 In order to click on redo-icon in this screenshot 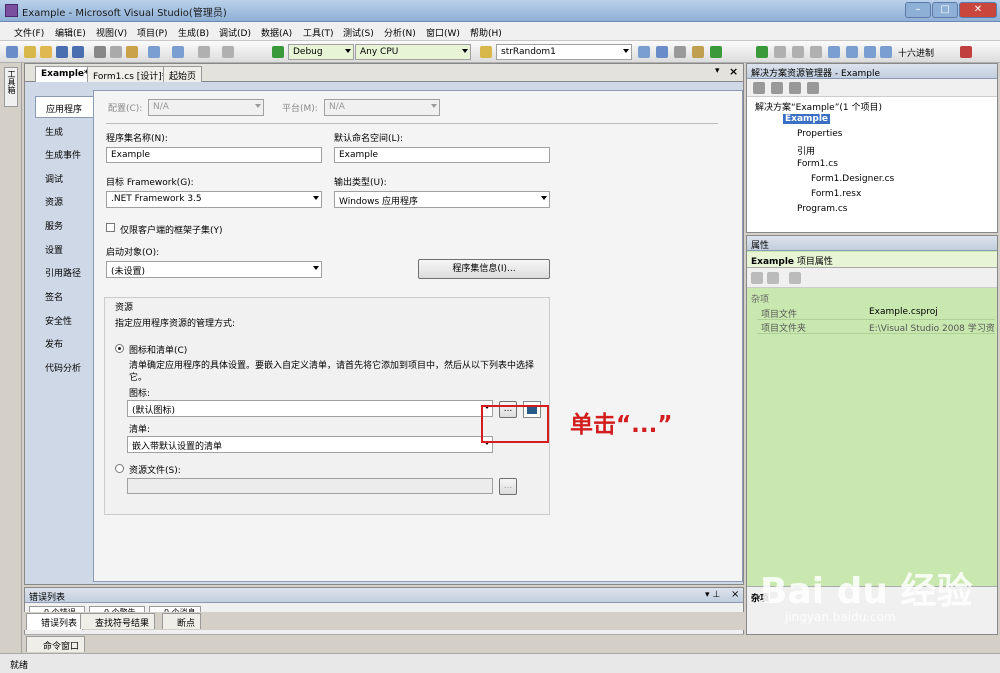, I will do `click(178, 52)`.